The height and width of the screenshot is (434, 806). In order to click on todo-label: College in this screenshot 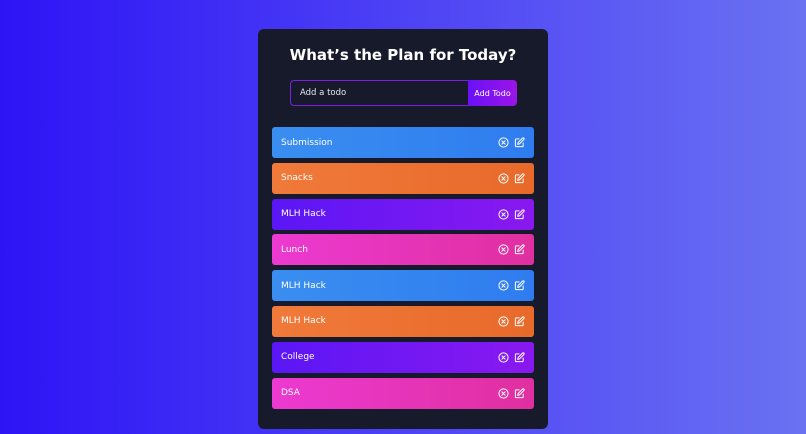, I will do `click(298, 357)`.